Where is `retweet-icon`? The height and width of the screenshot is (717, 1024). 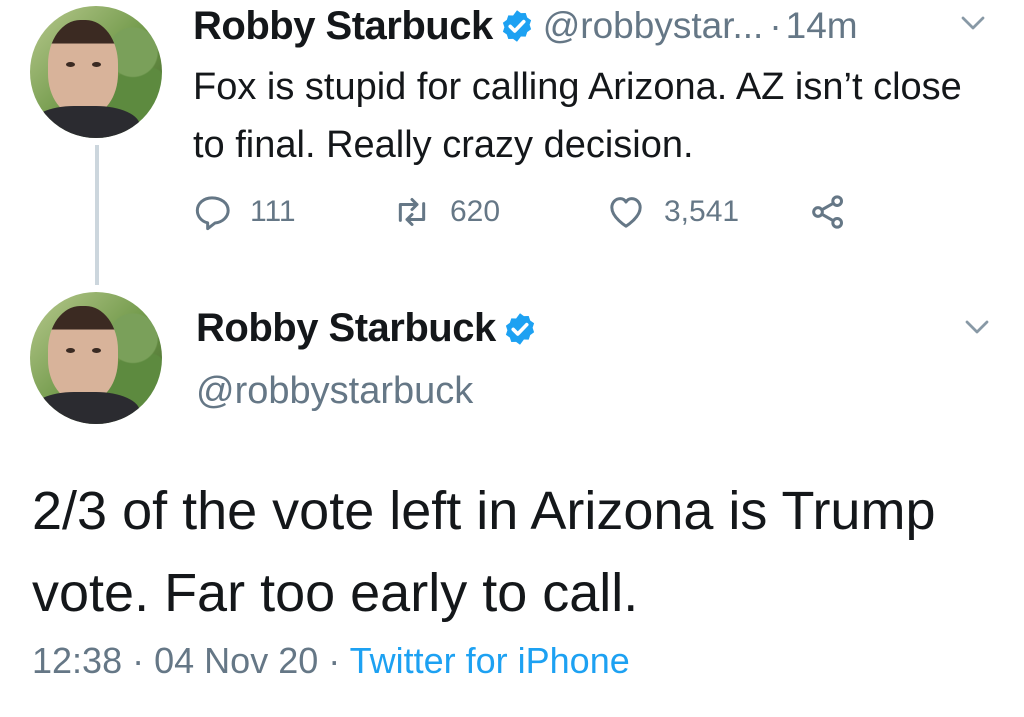 retweet-icon is located at coordinates (412, 212).